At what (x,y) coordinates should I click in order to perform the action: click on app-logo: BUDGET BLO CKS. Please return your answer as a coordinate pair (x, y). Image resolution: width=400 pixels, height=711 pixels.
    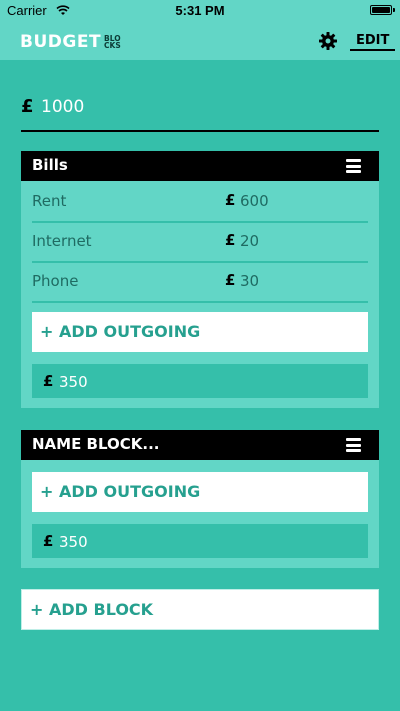
    Looking at the image, I should click on (72, 42).